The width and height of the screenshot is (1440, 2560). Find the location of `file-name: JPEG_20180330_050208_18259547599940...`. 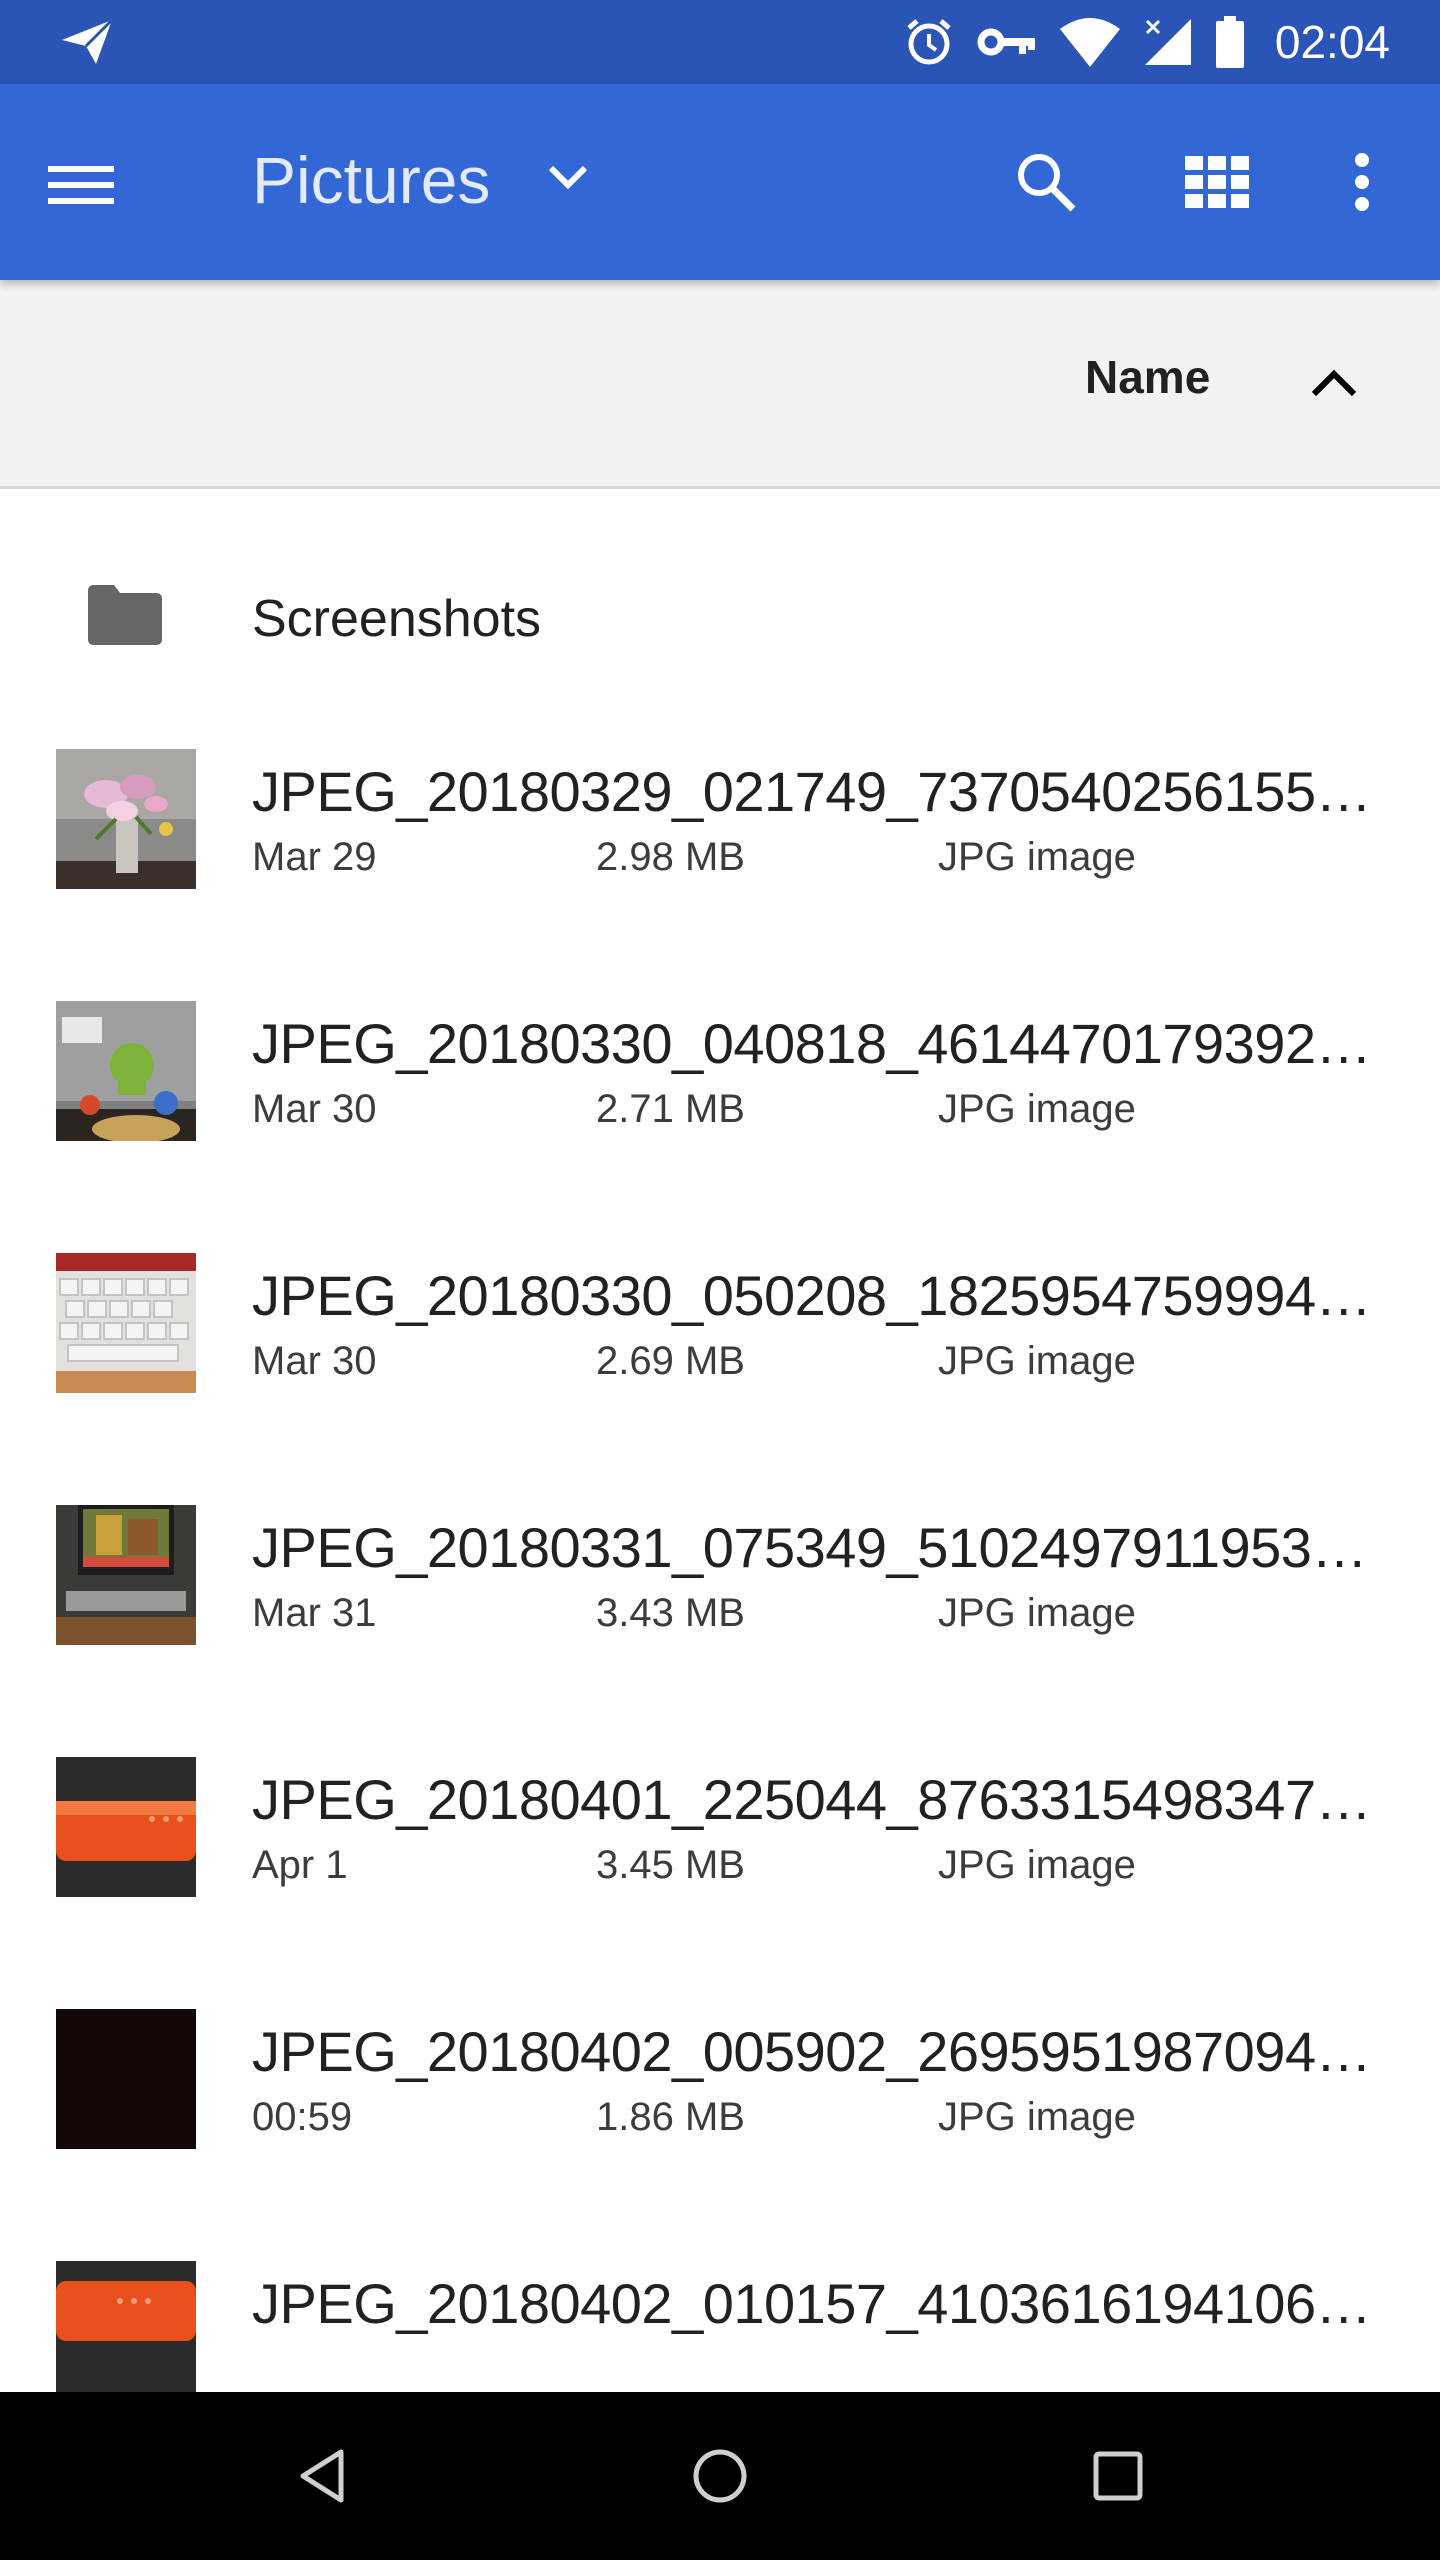

file-name: JPEG_20180330_050208_18259547599940... is located at coordinates (812, 1295).